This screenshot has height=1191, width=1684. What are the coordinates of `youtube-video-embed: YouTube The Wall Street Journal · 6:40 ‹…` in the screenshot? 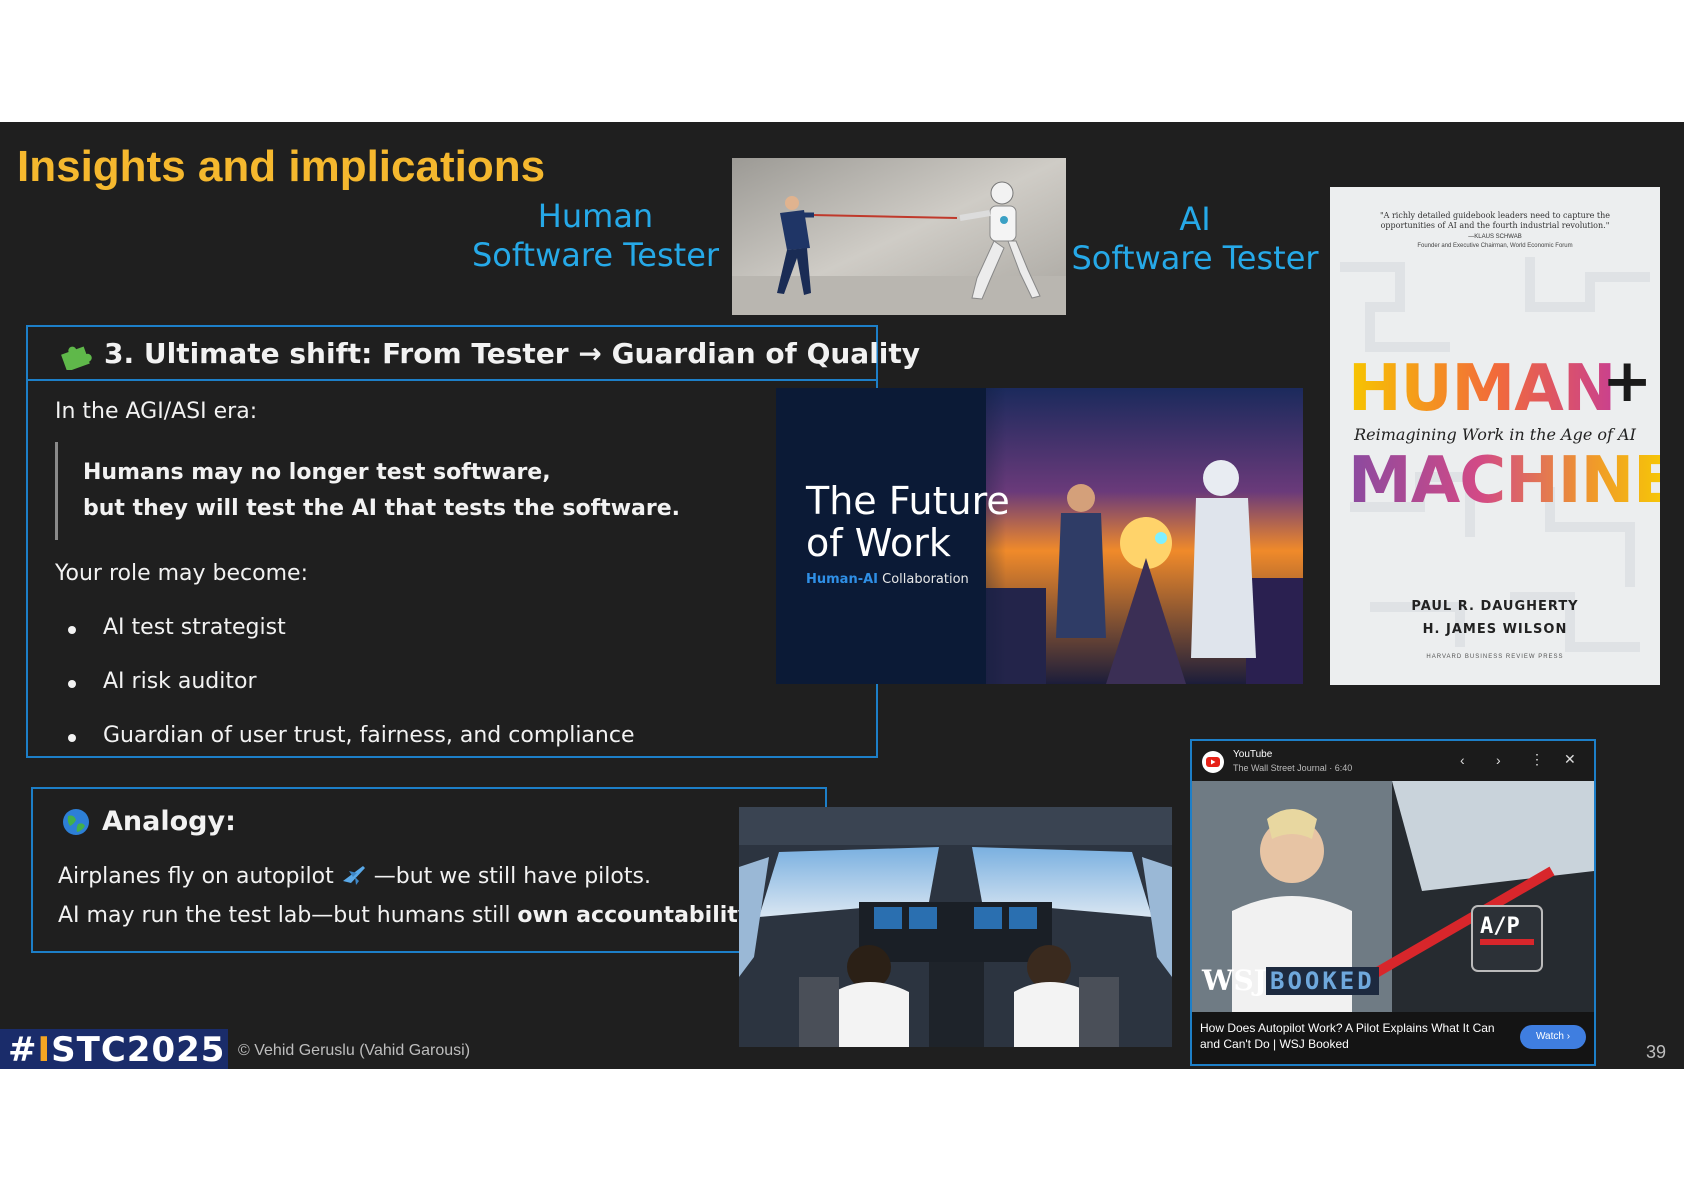 It's located at (1393, 902).